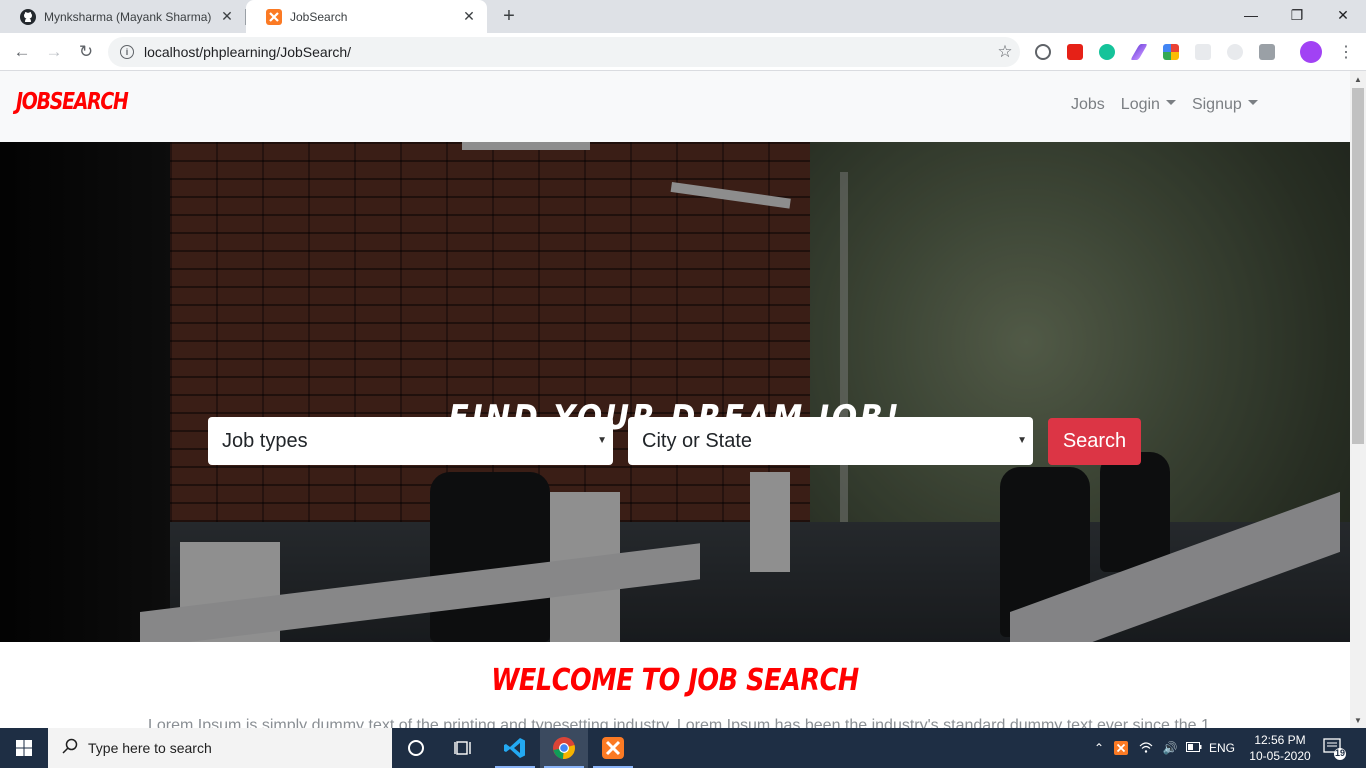 The height and width of the screenshot is (768, 1366). Describe the element at coordinates (1222, 748) in the screenshot. I see `language-indicator: ENG` at that location.